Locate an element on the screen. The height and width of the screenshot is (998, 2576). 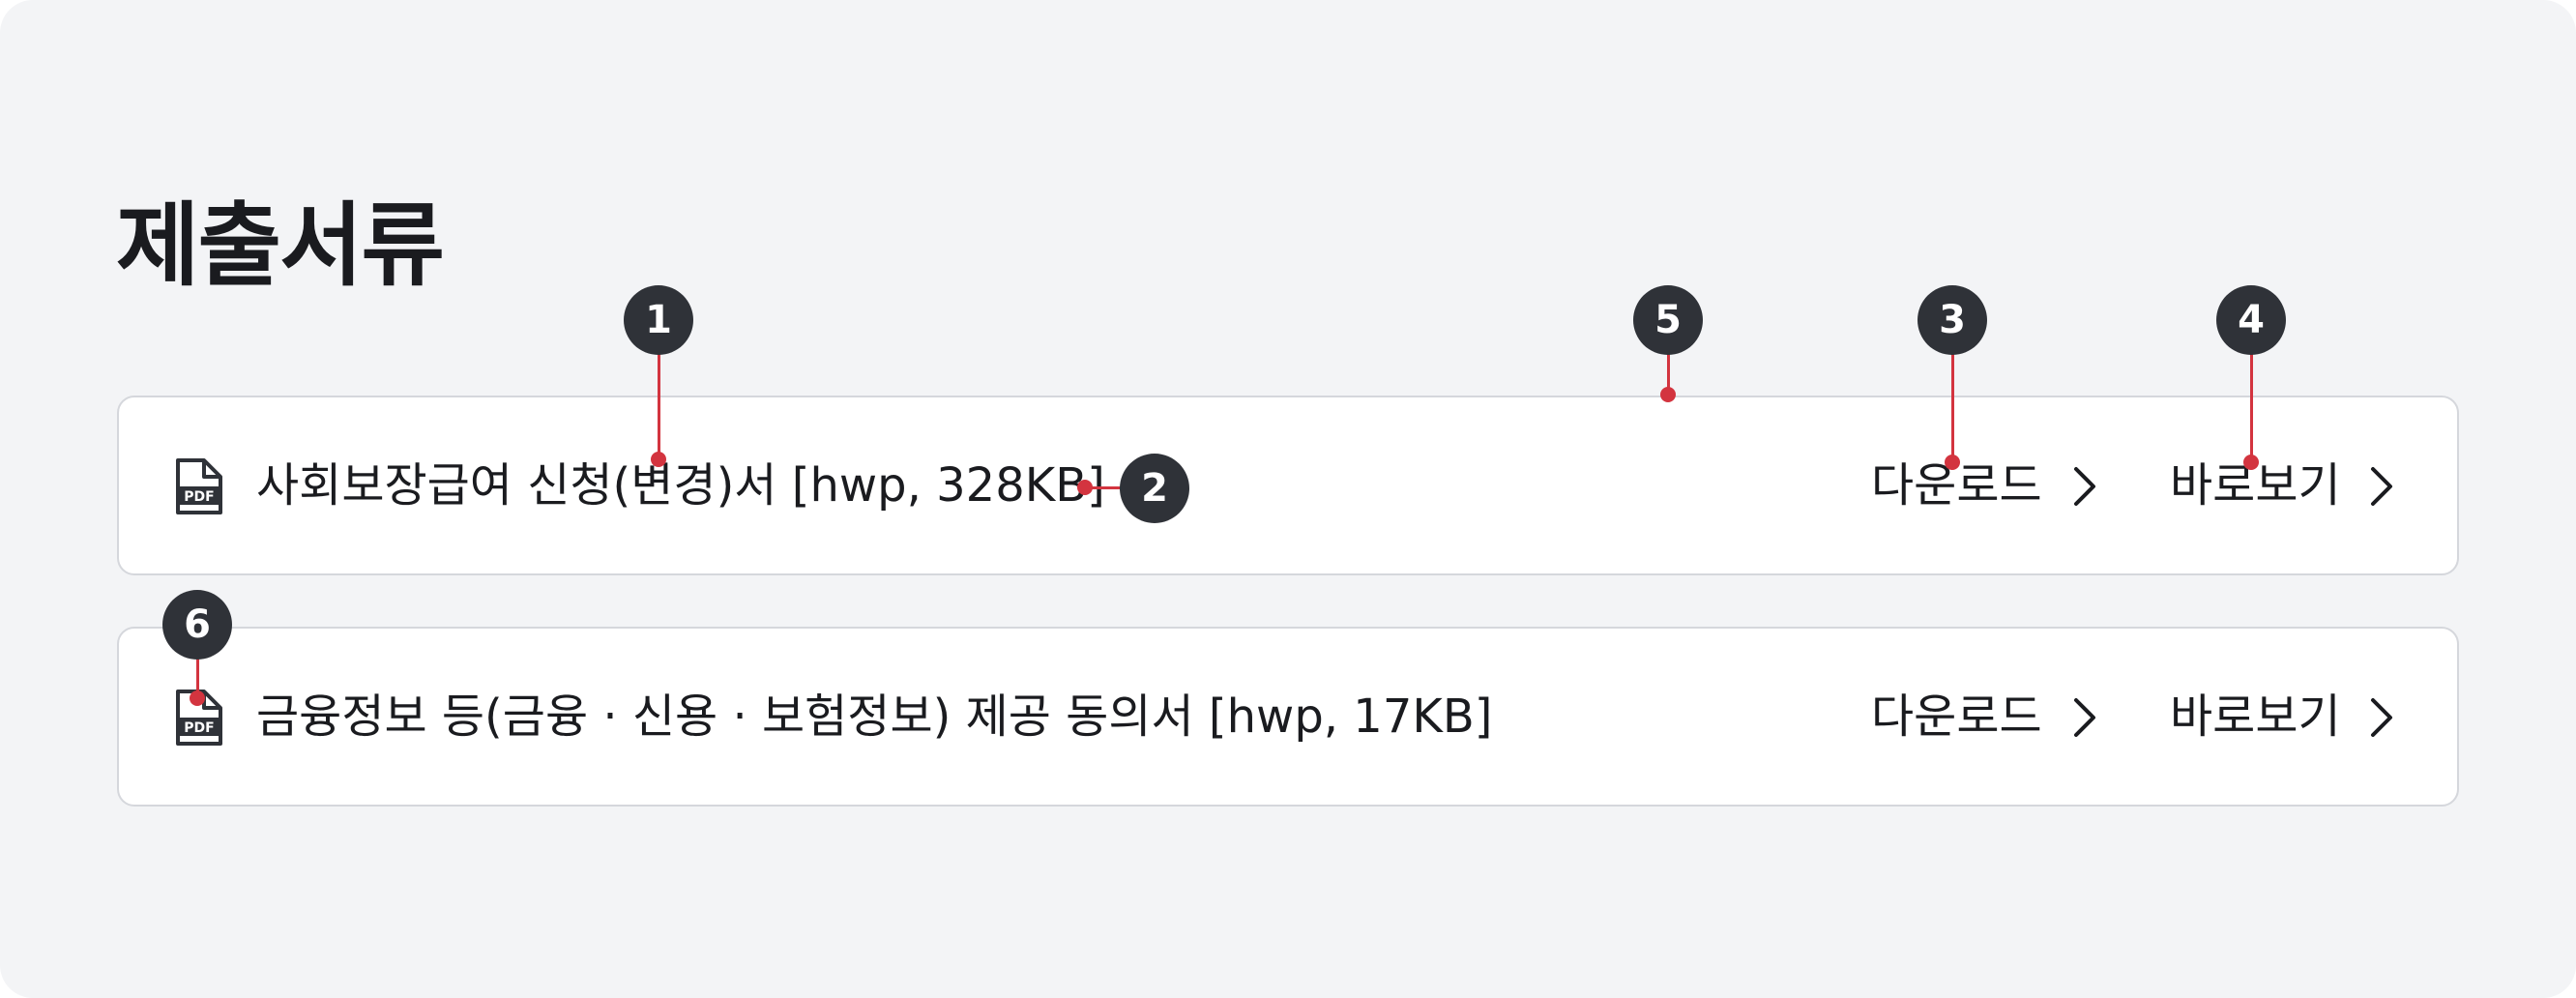
annotation-marker-2: 2 is located at coordinates (1154, 488).